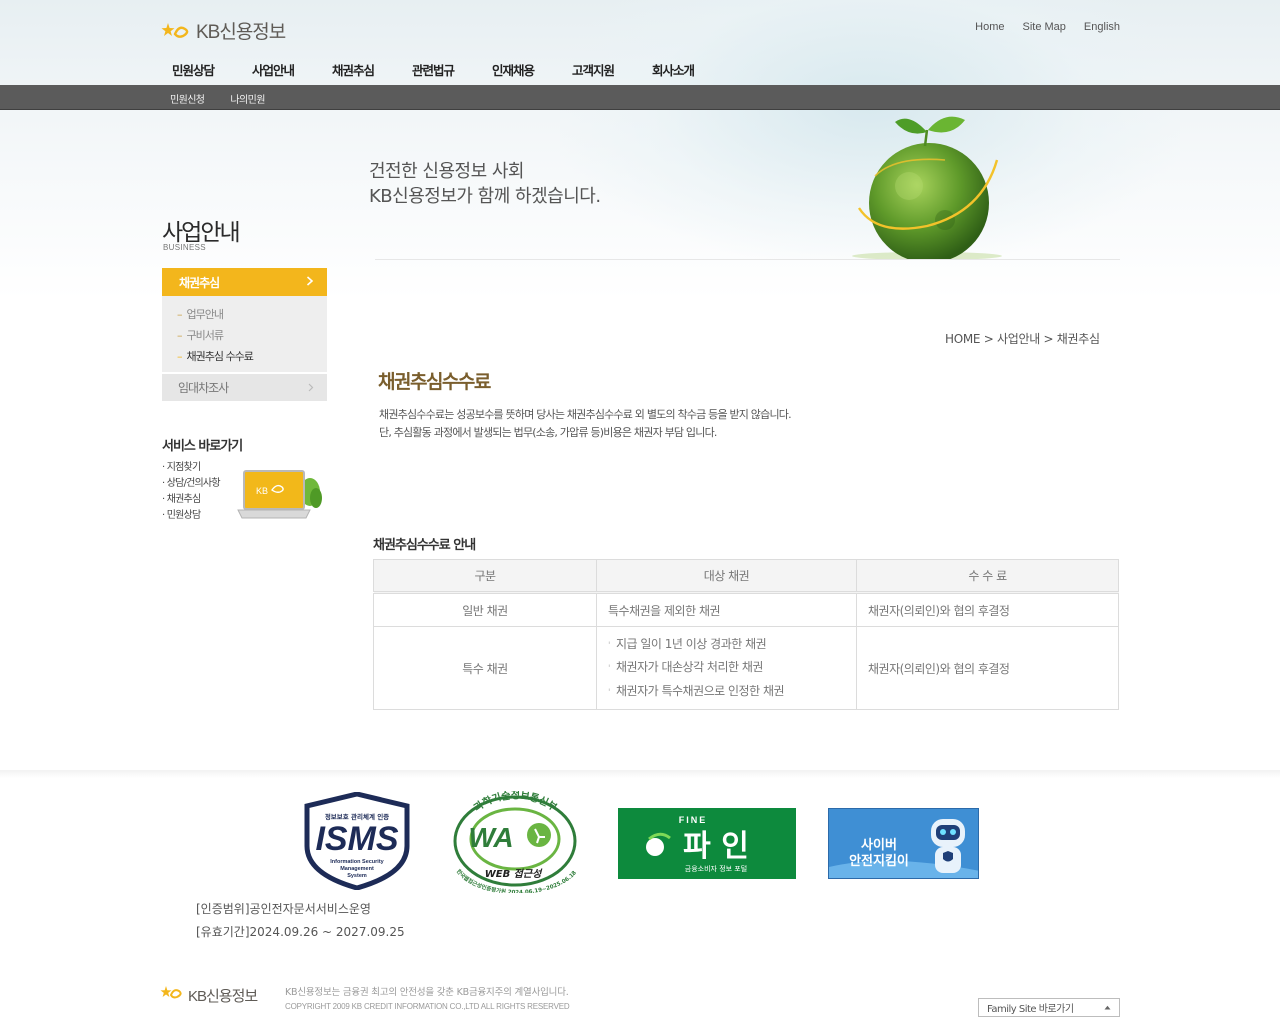  I want to click on service-link-collection: · 채권추심, so click(191, 498).